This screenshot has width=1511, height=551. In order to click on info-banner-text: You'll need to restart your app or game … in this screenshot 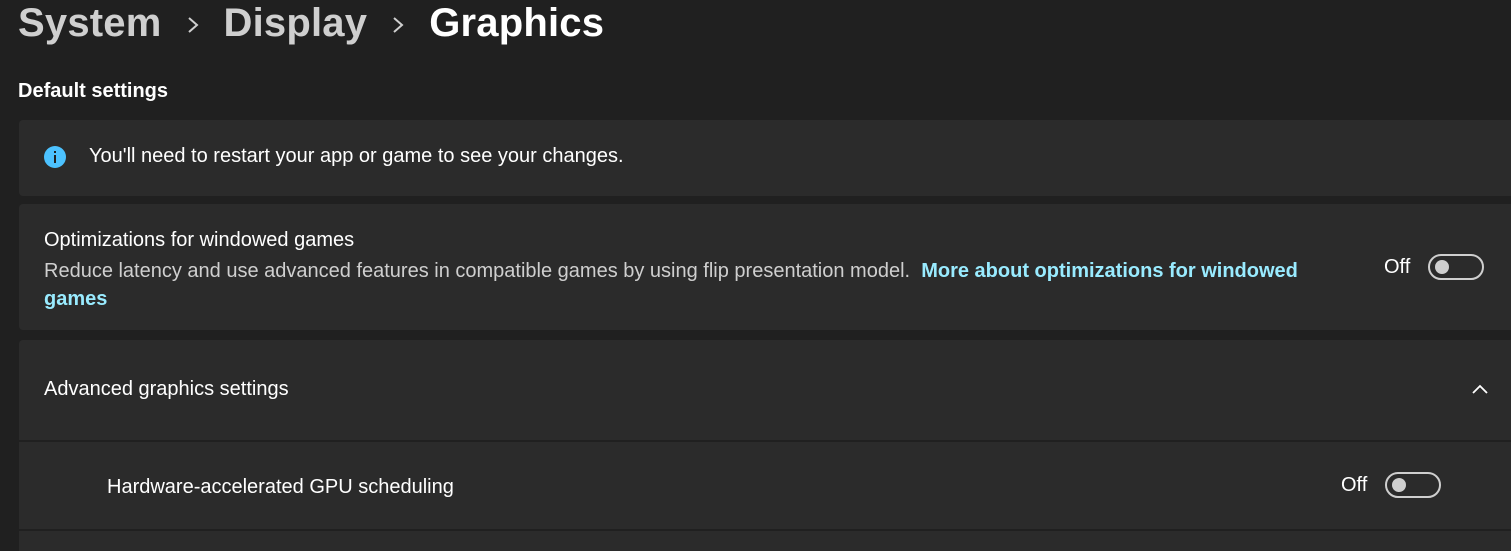, I will do `click(356, 156)`.